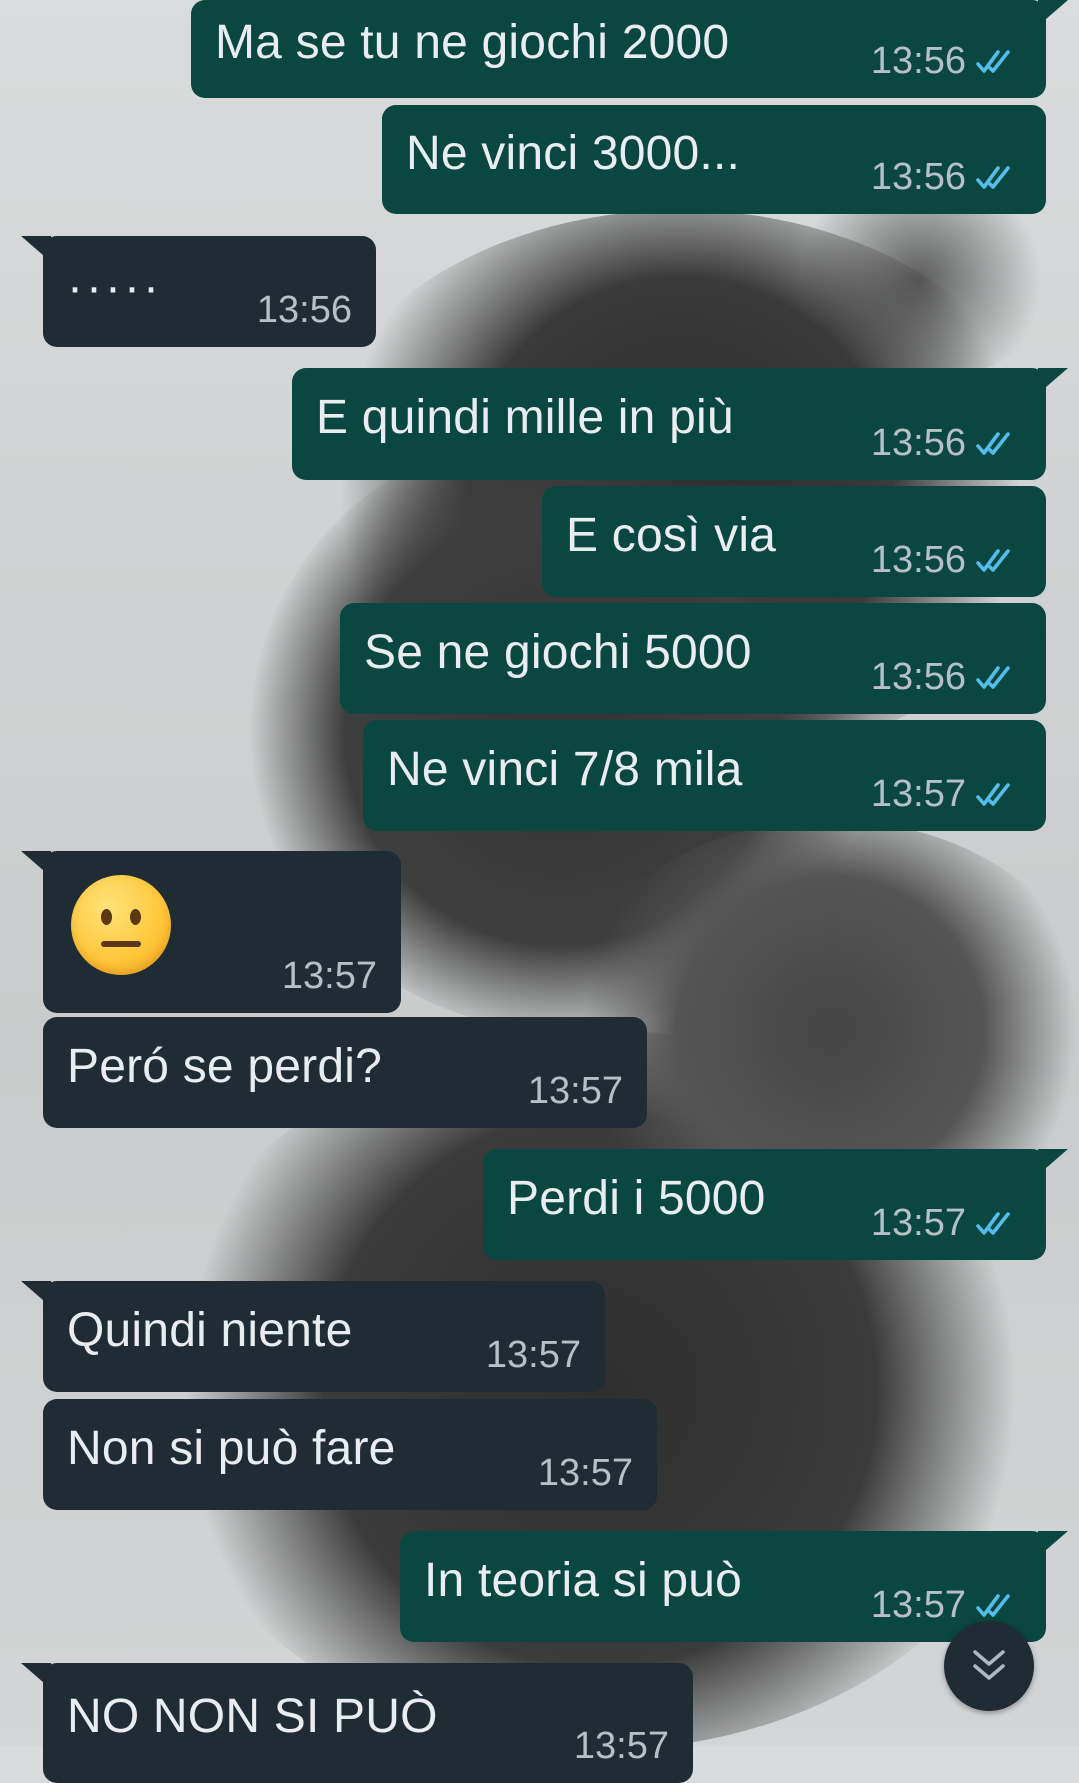 The width and height of the screenshot is (1079, 1783). I want to click on message-text: NO NON SI PUÒ, so click(252, 1717).